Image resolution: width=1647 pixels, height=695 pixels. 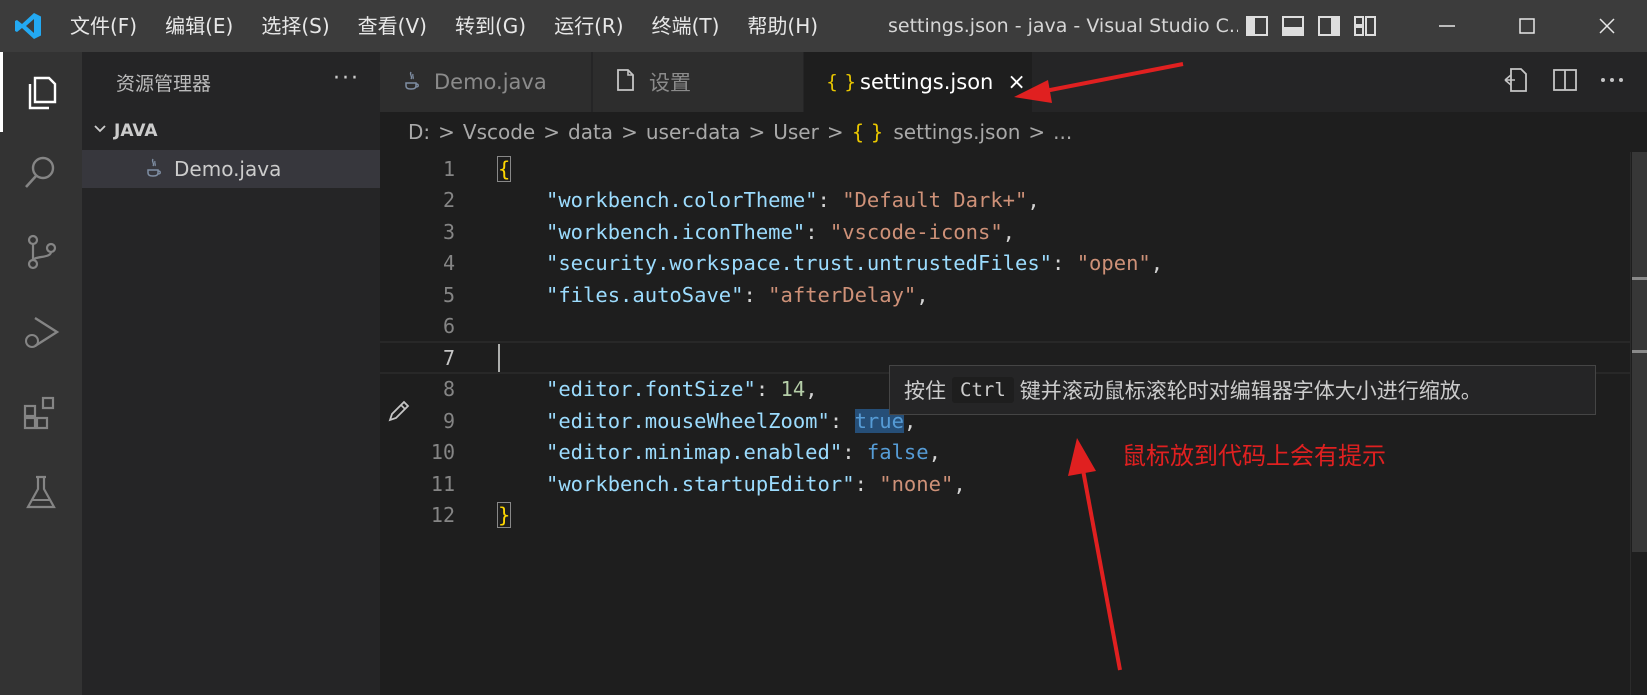 I want to click on layout-controls, so click(x=1311, y=26).